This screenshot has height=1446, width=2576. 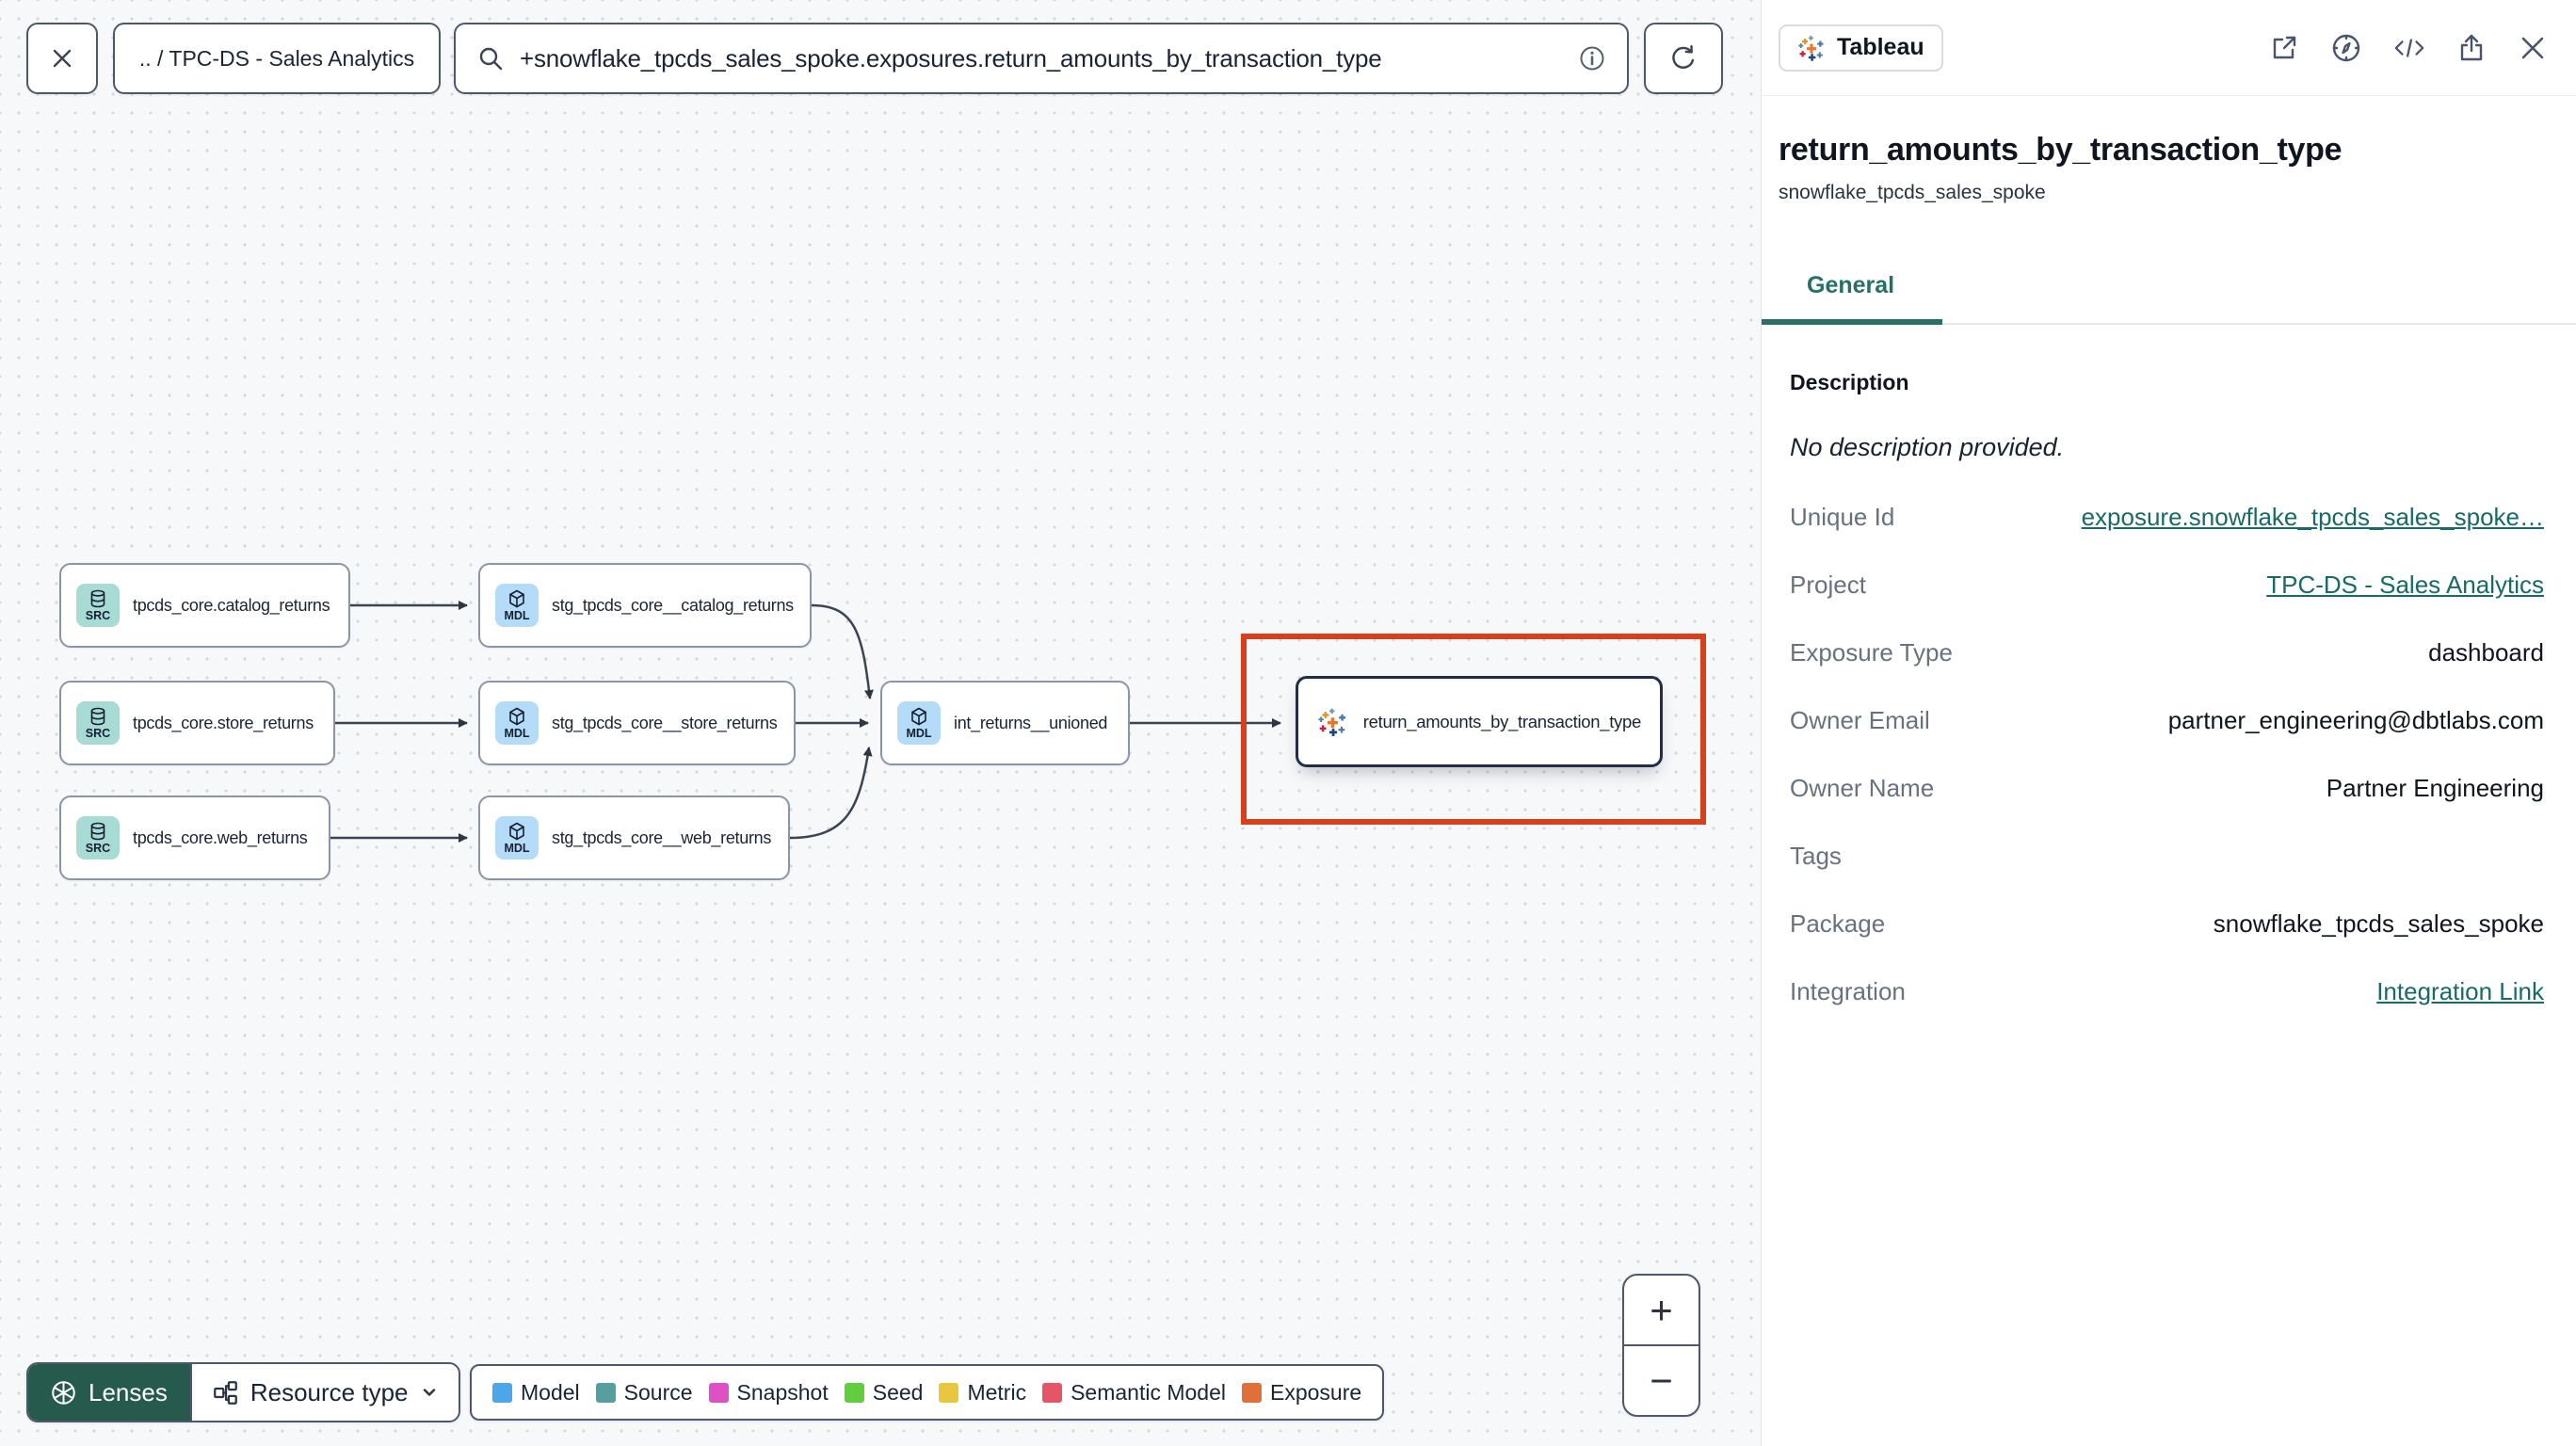 What do you see at coordinates (550, 1392) in the screenshot?
I see `legend-label: Model` at bounding box center [550, 1392].